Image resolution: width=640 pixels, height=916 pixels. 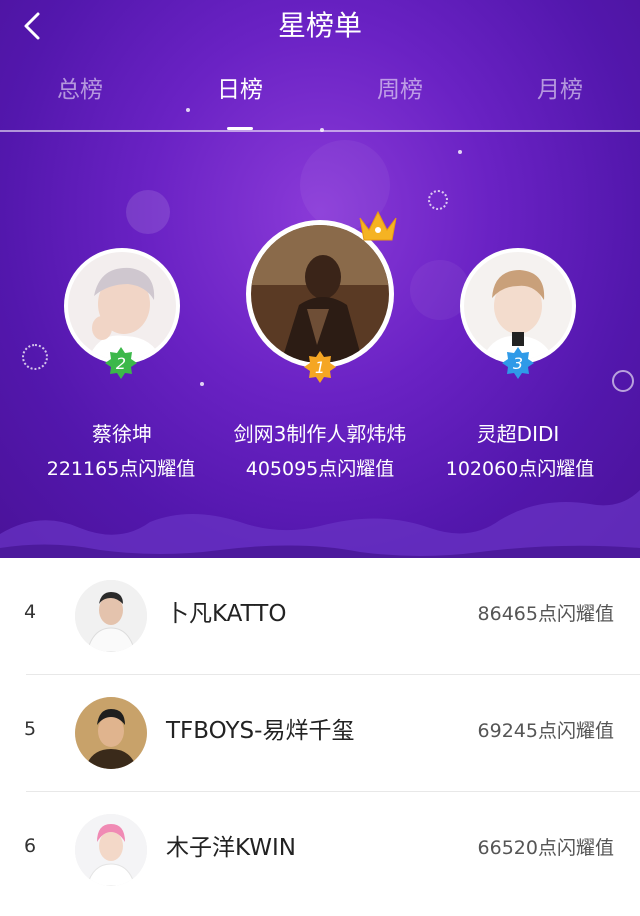 What do you see at coordinates (80, 90) in the screenshot?
I see `tab-total: 总榜` at bounding box center [80, 90].